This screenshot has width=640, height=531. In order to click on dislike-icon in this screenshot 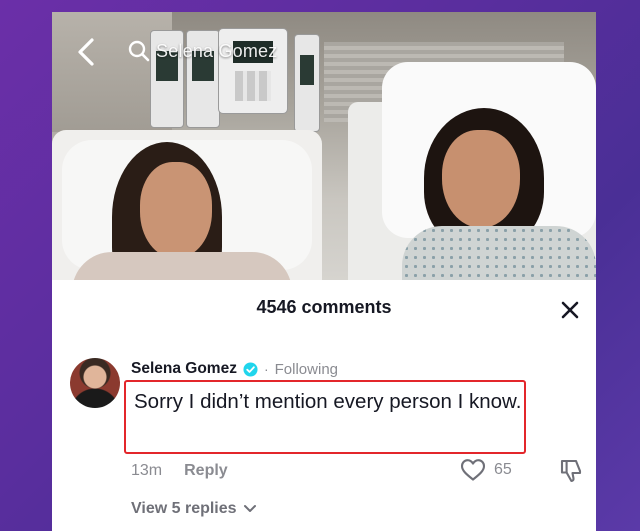, I will do `click(571, 471)`.